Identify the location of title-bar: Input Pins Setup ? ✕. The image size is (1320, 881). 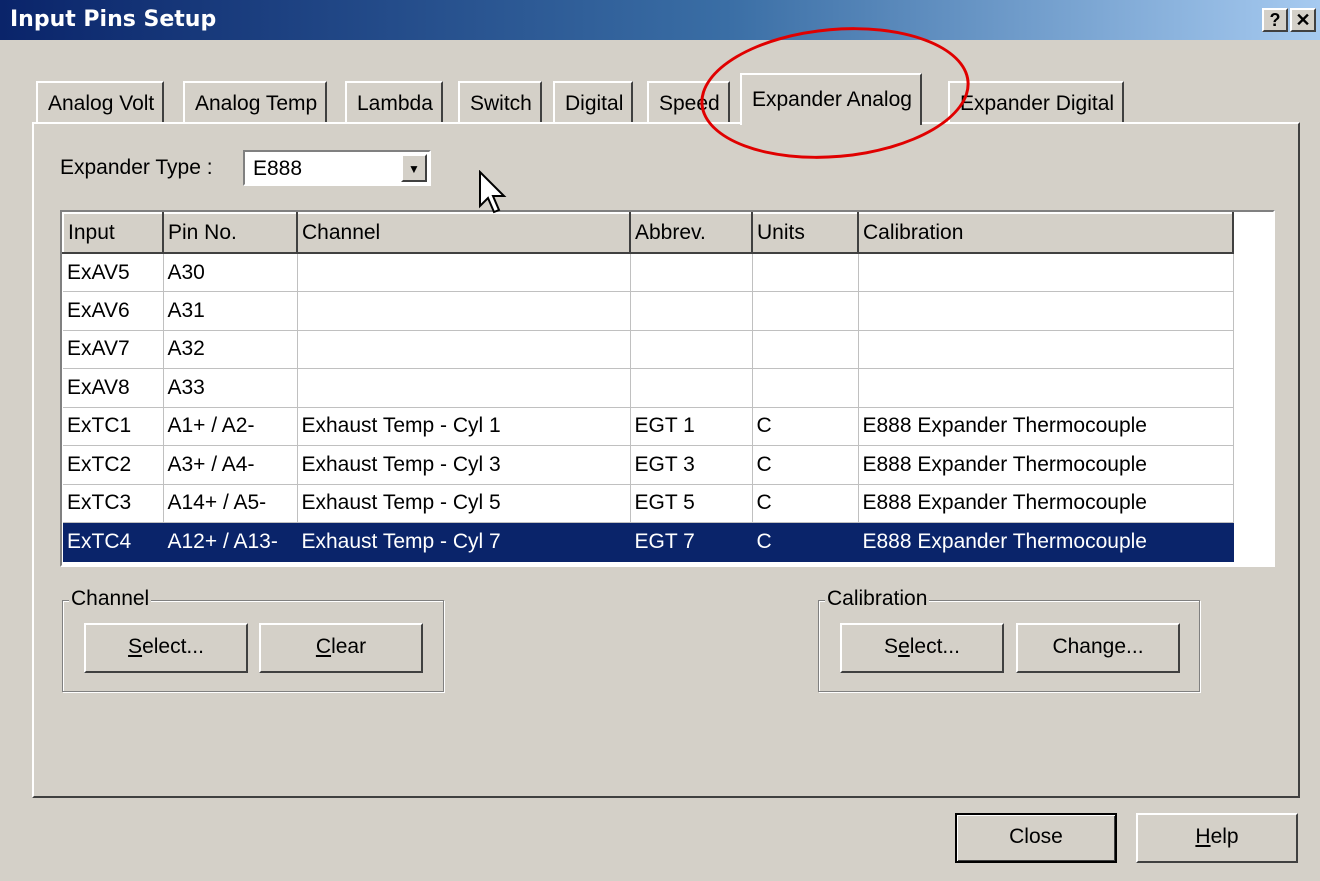
(660, 20).